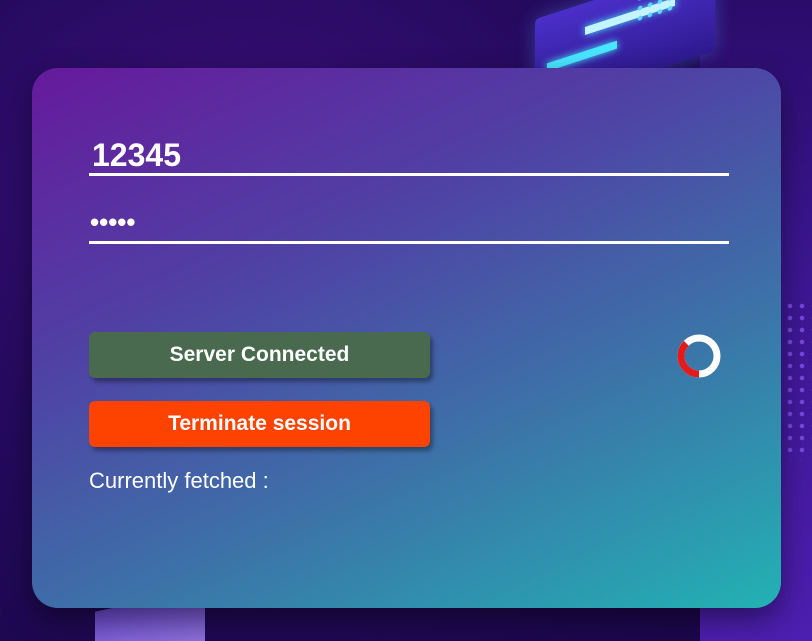  Describe the element at coordinates (655, 12) in the screenshot. I see `server-led-grid` at that location.